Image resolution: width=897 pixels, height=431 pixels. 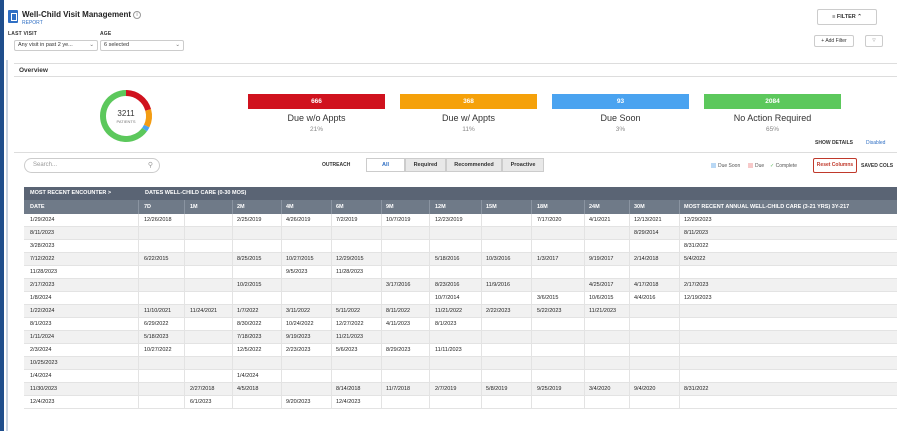 What do you see at coordinates (390, 207) in the screenshot?
I see `column-header-9m: 9M` at bounding box center [390, 207].